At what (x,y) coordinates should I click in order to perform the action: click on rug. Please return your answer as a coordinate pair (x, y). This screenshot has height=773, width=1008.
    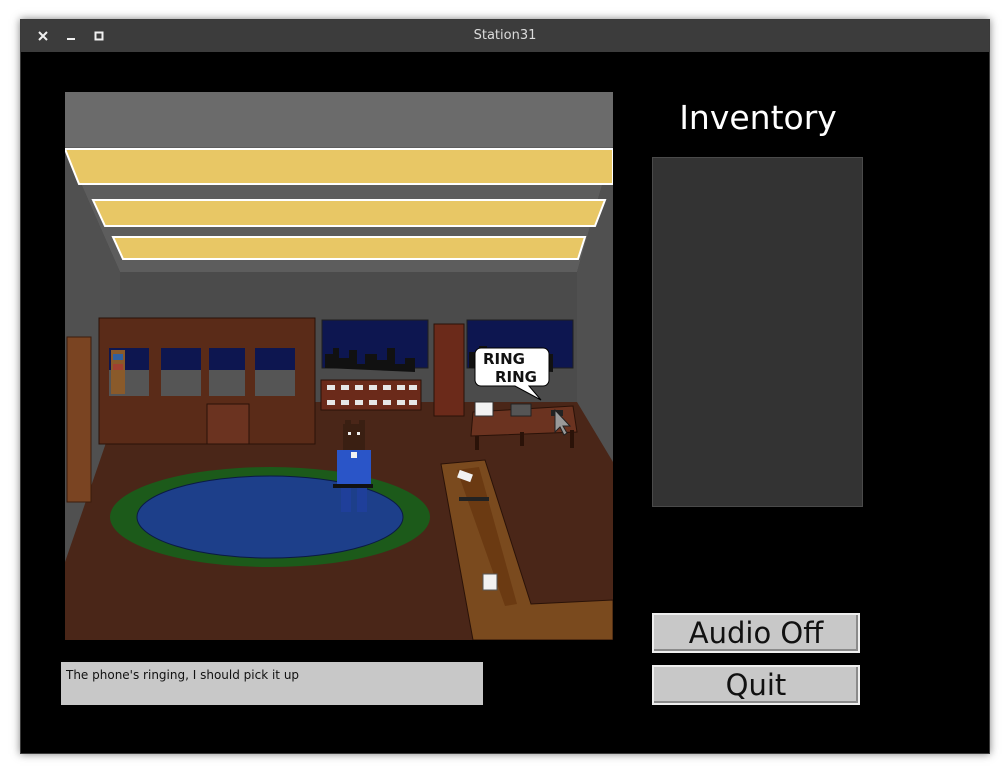
    Looking at the image, I should click on (270, 517).